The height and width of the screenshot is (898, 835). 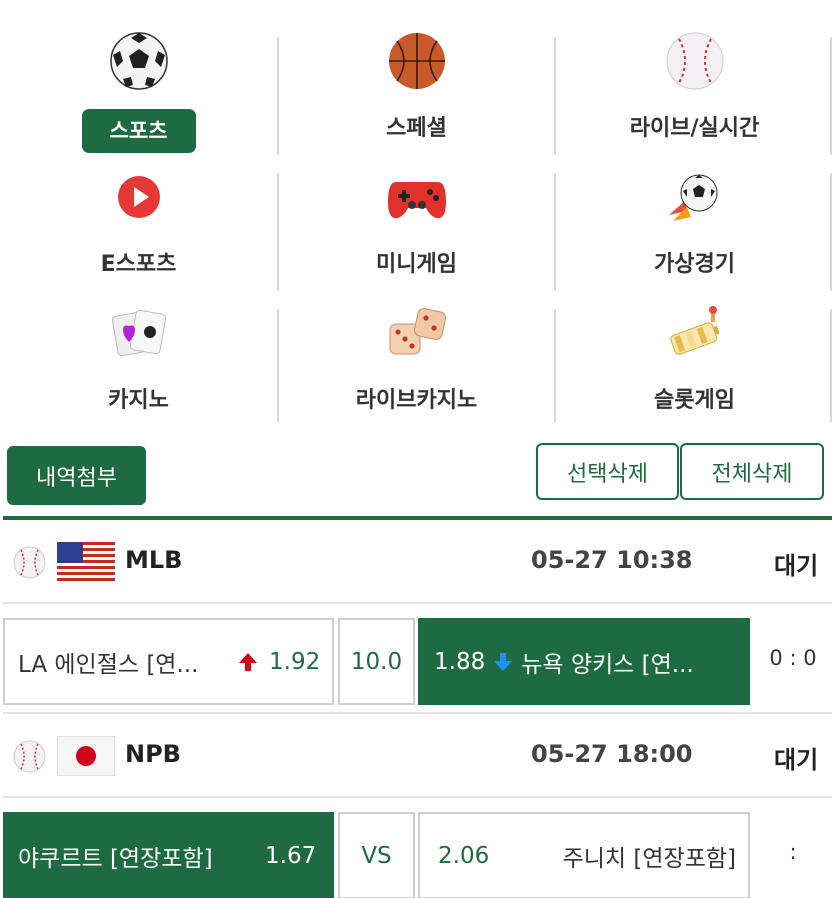 What do you see at coordinates (752, 471) in the screenshot?
I see `delete-all-button: 전체삭제` at bounding box center [752, 471].